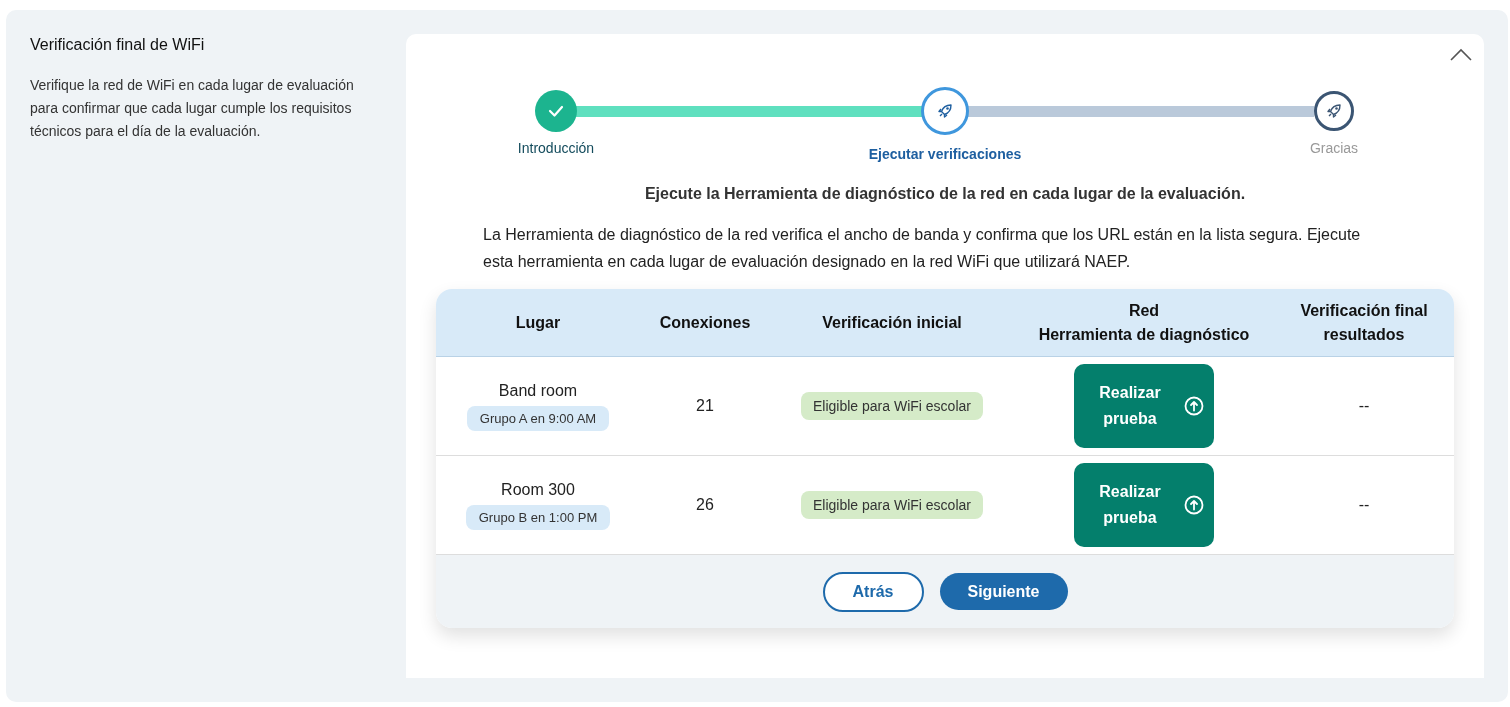 This screenshot has height=707, width=1510. Describe the element at coordinates (922, 248) in the screenshot. I see `instruction-text: La Herramienta de diagnóstico de la red verifica el ancho de banda y confirma que los URL están en la lista segura. Ejecute esta herramienta en cada lugar de evaluación designado en la red WiFi que utilizará NAEP.` at that location.